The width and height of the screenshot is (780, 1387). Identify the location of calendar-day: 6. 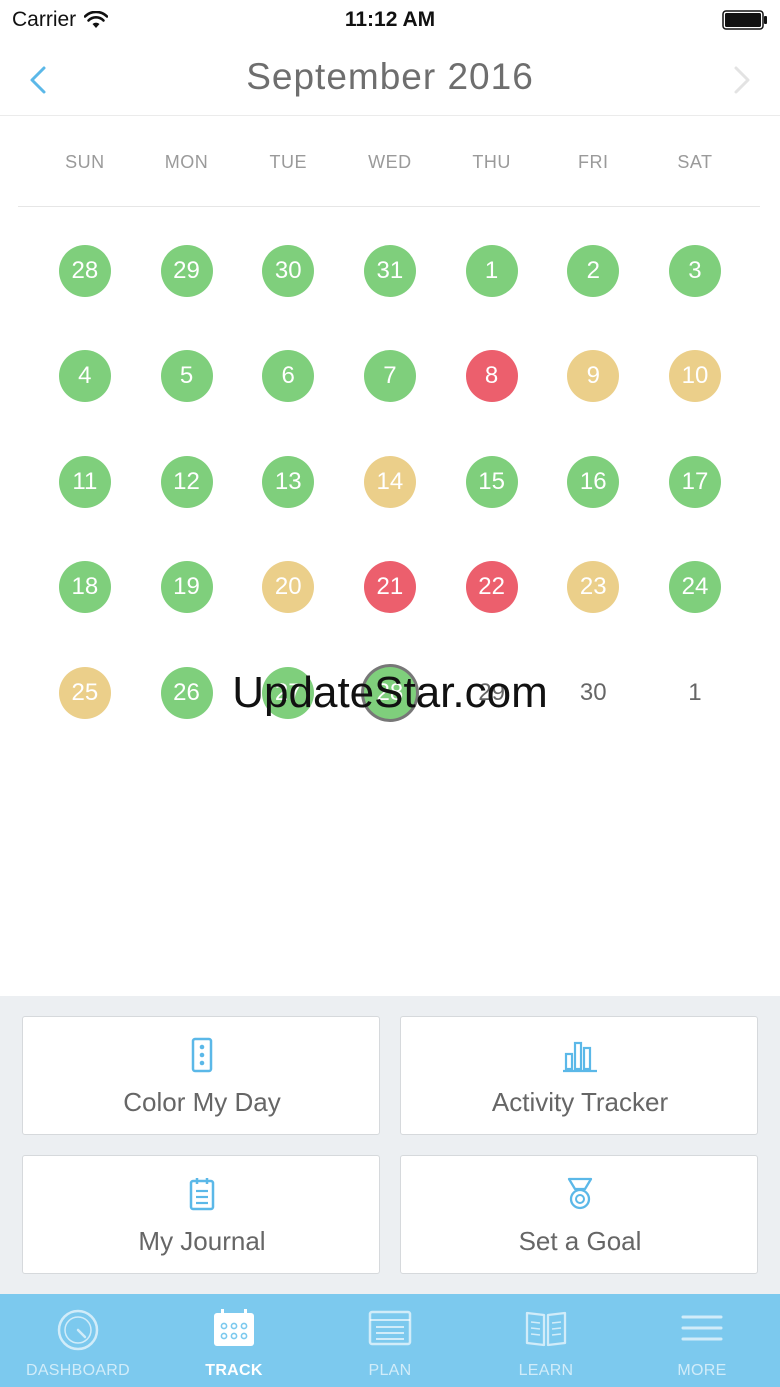
(288, 376).